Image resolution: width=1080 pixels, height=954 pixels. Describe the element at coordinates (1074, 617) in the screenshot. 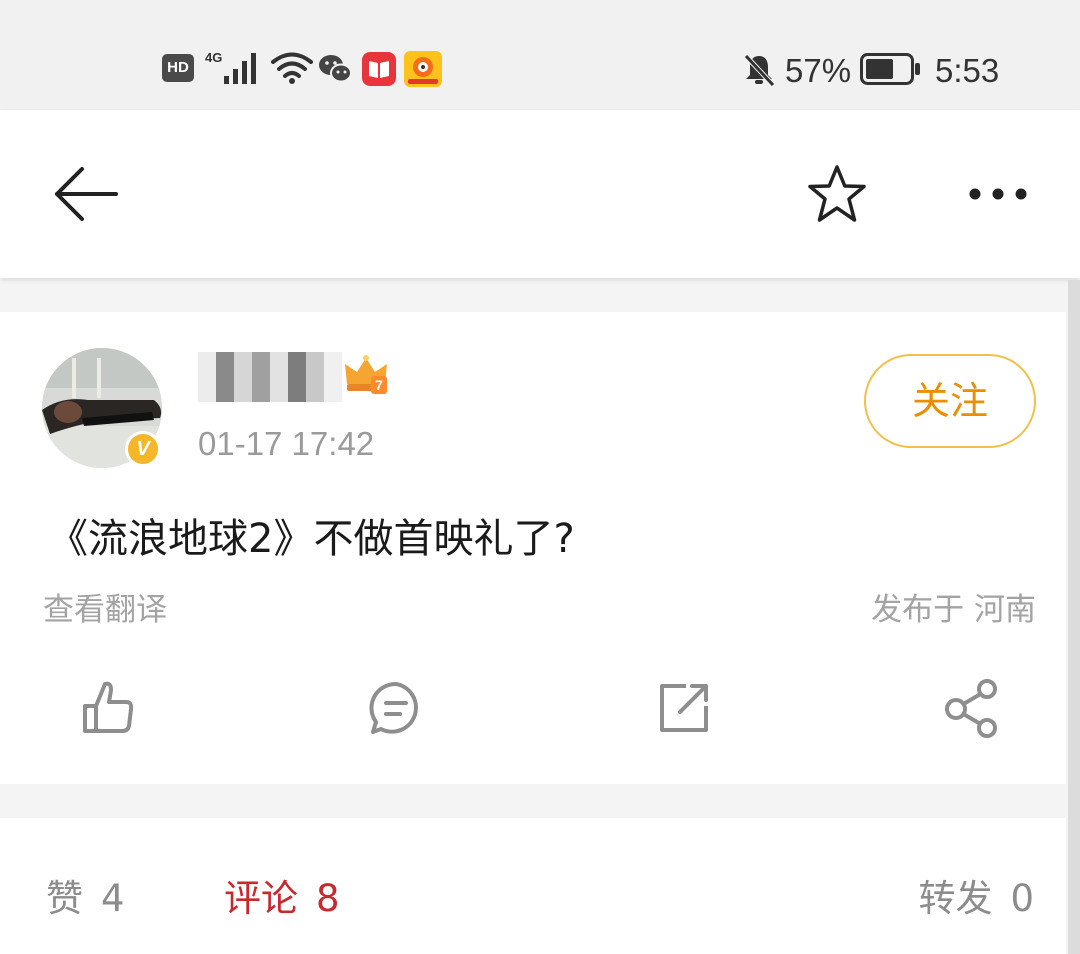

I see `scrollbar` at that location.